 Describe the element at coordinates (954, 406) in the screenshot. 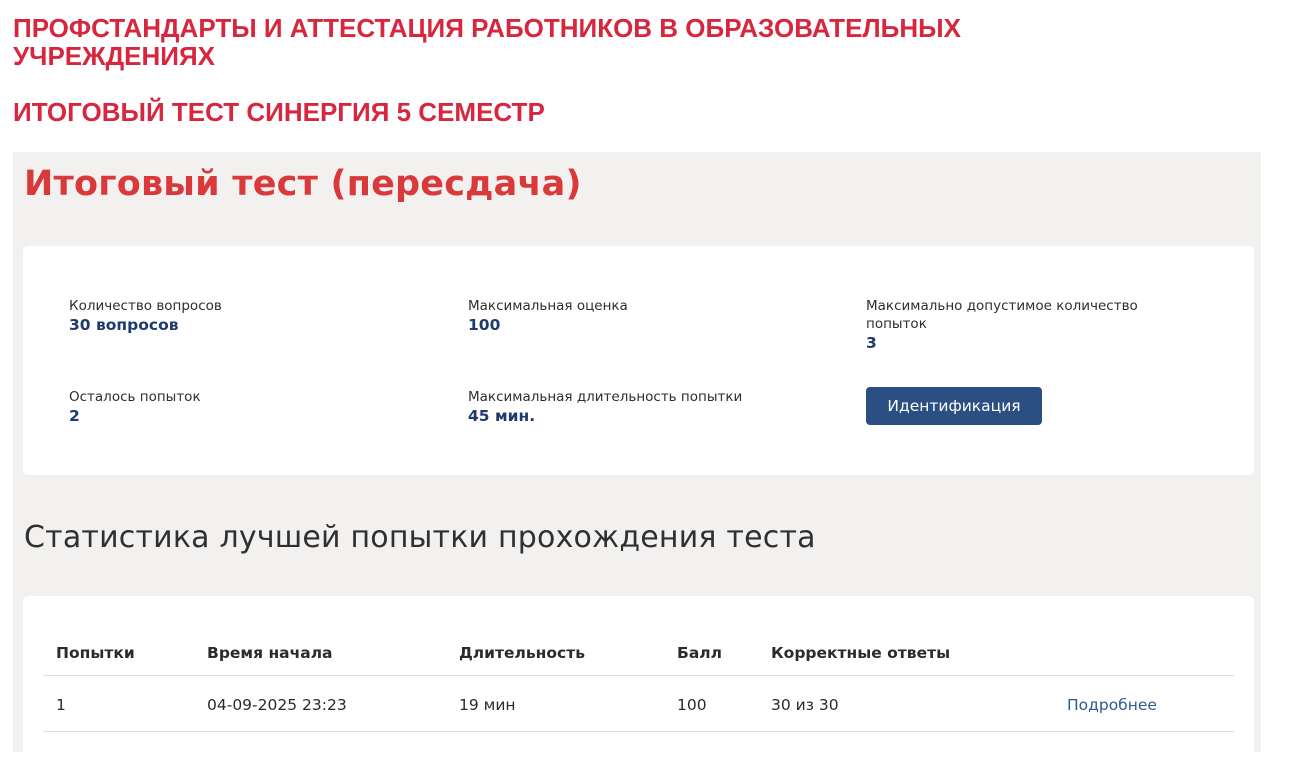

I see `identification-button: Идентификация` at that location.